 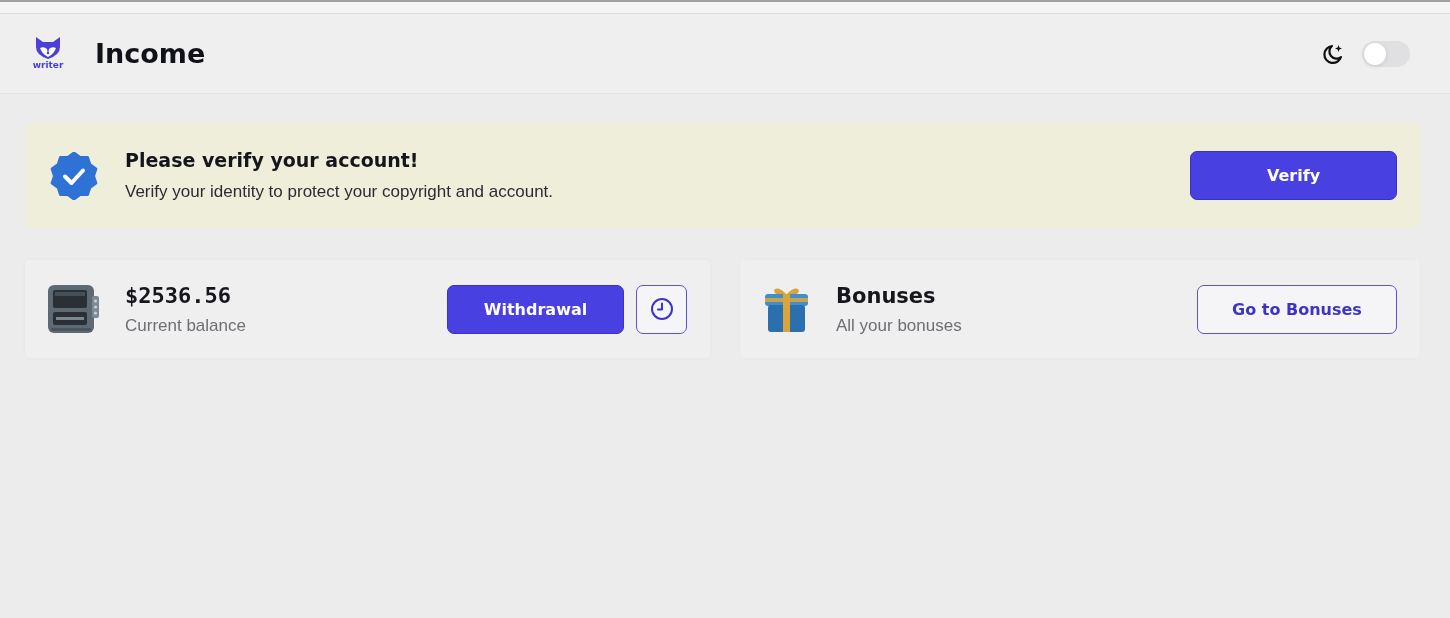 I want to click on withdrawal-button: Withdrawal, so click(x=535, y=309).